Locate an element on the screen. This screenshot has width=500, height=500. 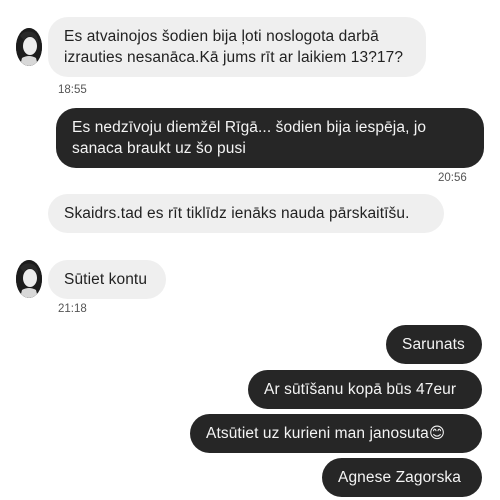
message-bubble-incoming: Sūtiet kontu is located at coordinates (107, 279).